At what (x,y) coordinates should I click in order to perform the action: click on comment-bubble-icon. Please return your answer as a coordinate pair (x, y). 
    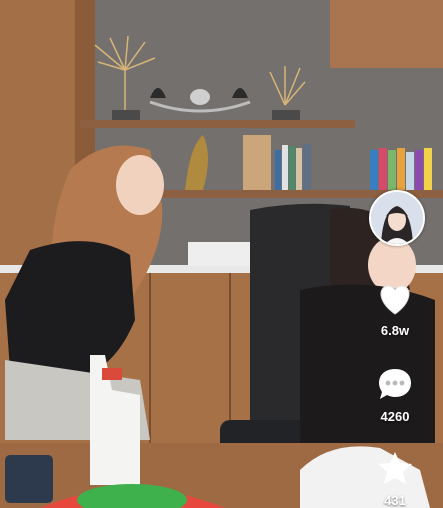
    Looking at the image, I should click on (395, 386).